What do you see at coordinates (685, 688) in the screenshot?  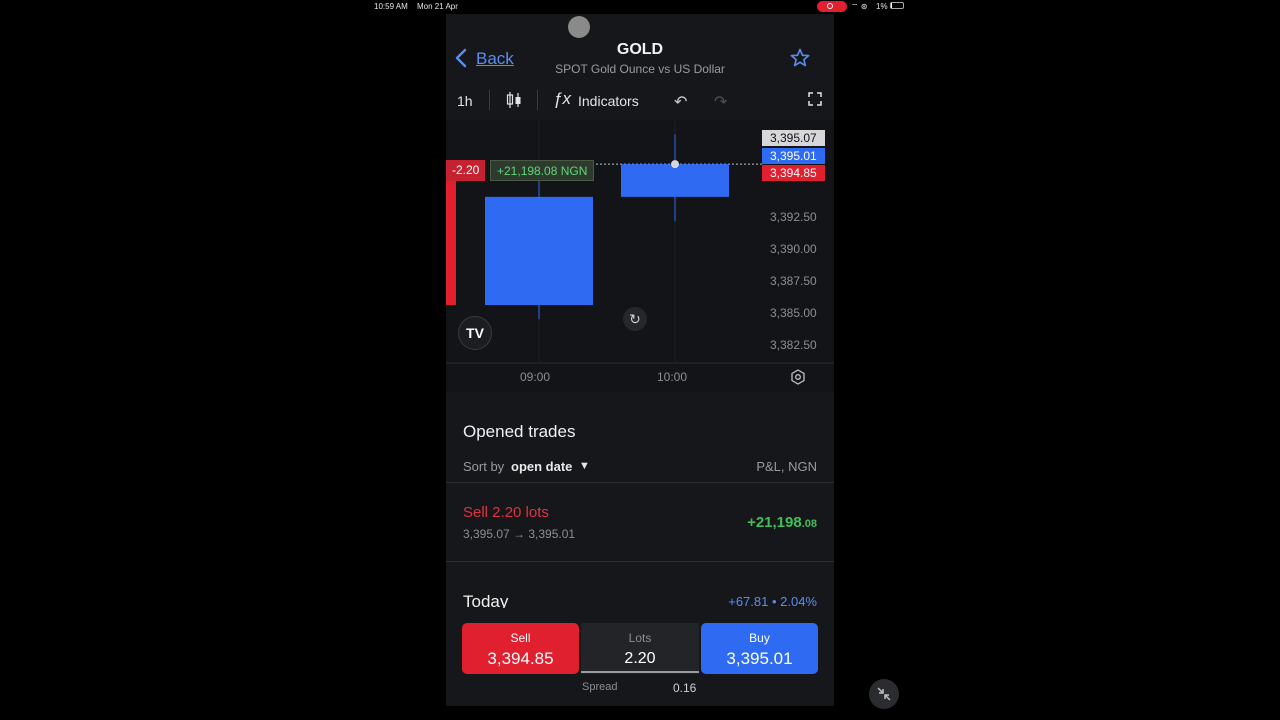 I see `spread-value: 0.16` at bounding box center [685, 688].